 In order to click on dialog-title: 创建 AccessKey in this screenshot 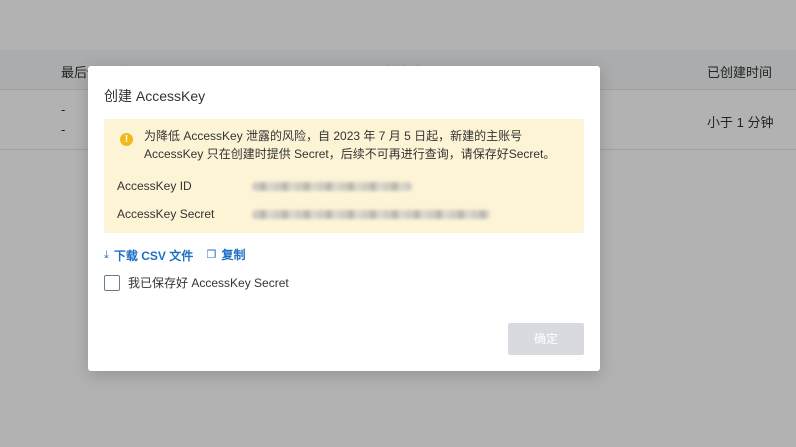, I will do `click(155, 96)`.